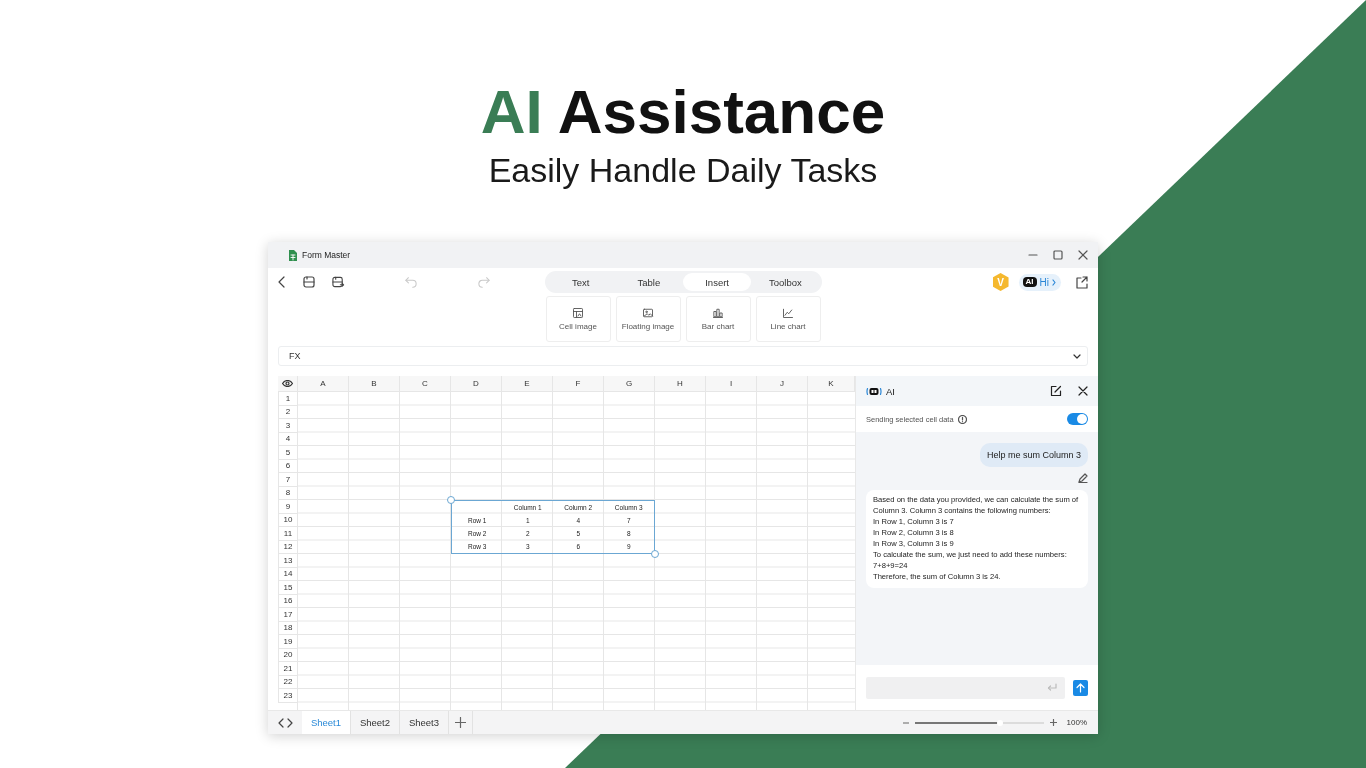 Image resolution: width=1366 pixels, height=768 pixels. Describe the element at coordinates (962, 419) in the screenshot. I see `info-icon` at that location.